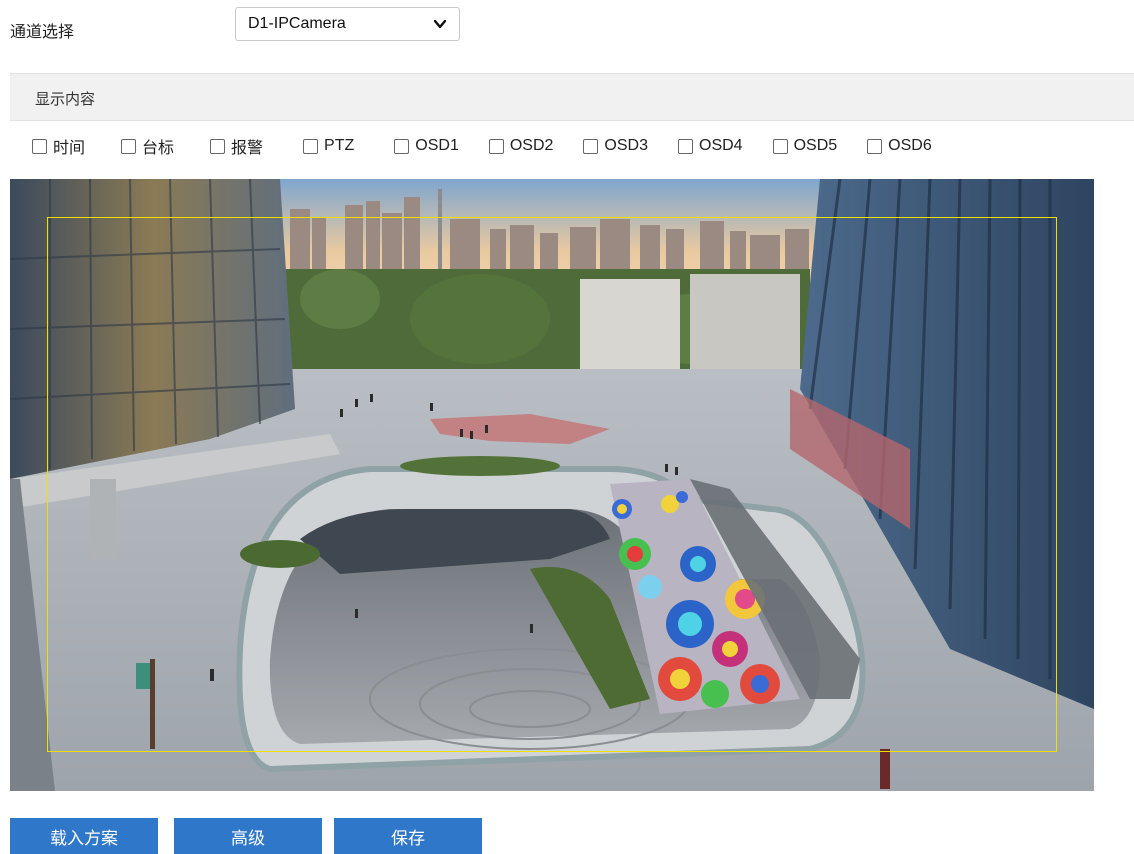 This screenshot has width=1134, height=854. I want to click on checkbox-osd1: OSD1, so click(426, 146).